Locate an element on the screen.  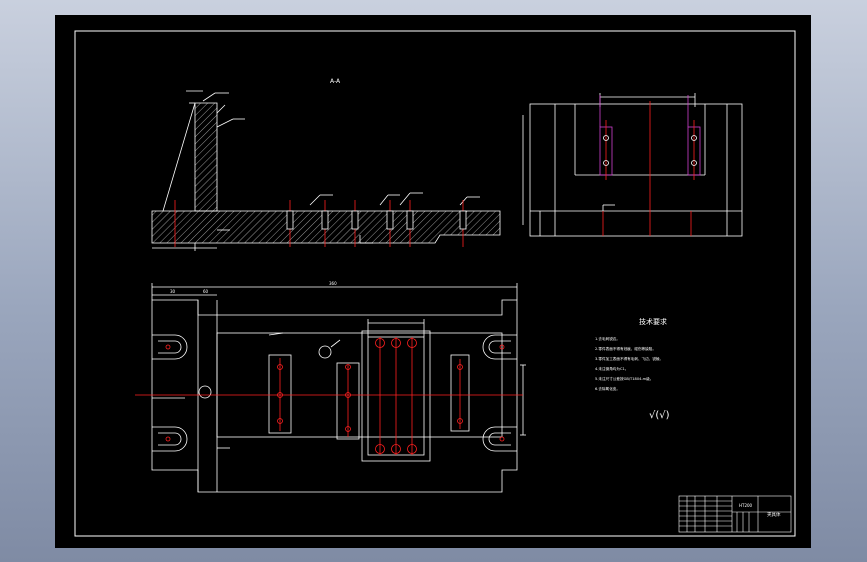
side-view is located at coordinates (632, 165).